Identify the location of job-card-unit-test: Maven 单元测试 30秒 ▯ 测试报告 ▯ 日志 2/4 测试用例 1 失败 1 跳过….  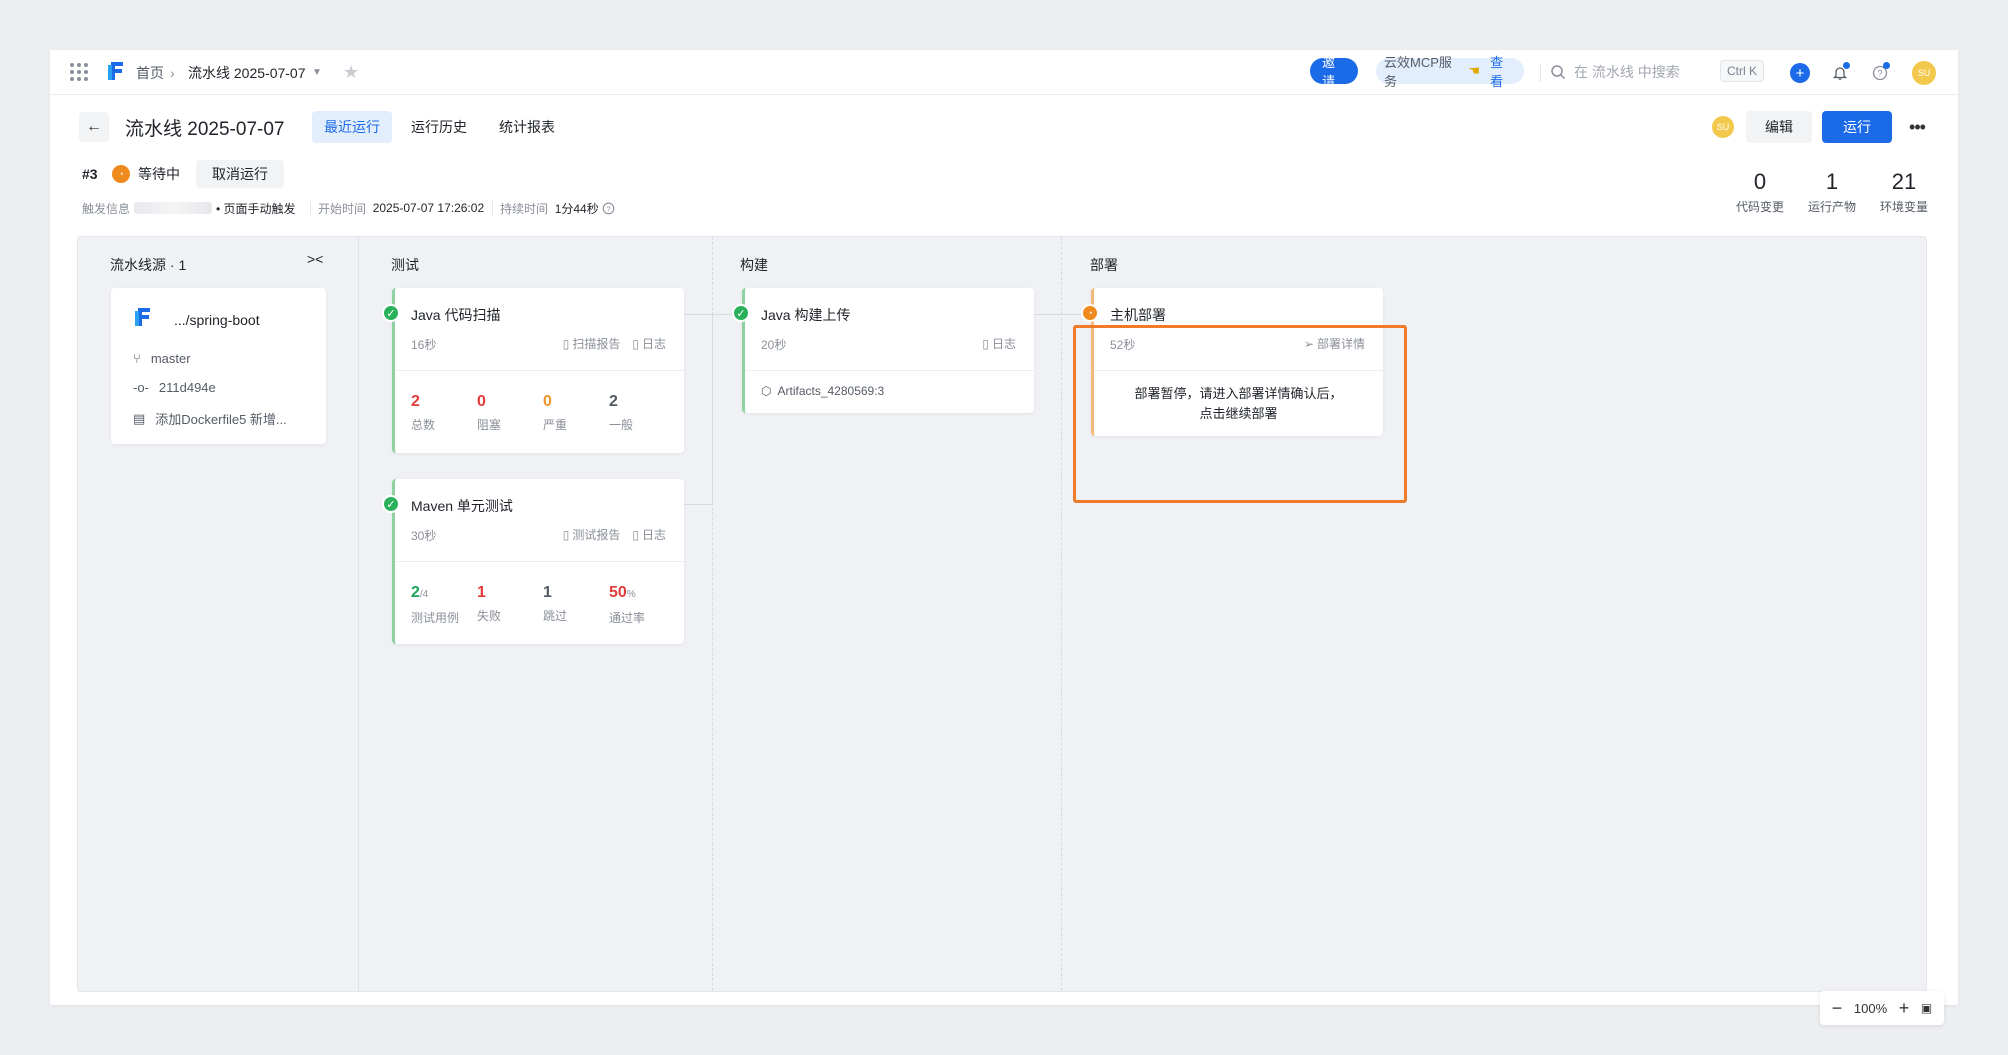
(538, 561).